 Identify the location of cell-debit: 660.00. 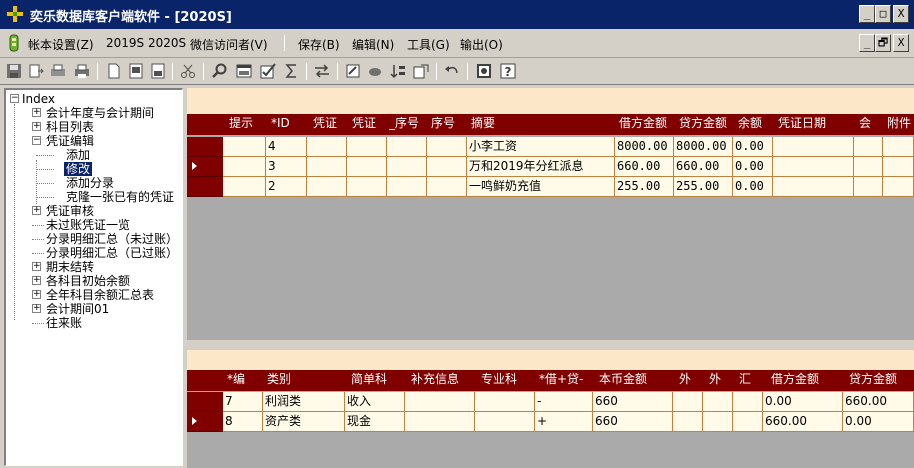
(644, 167).